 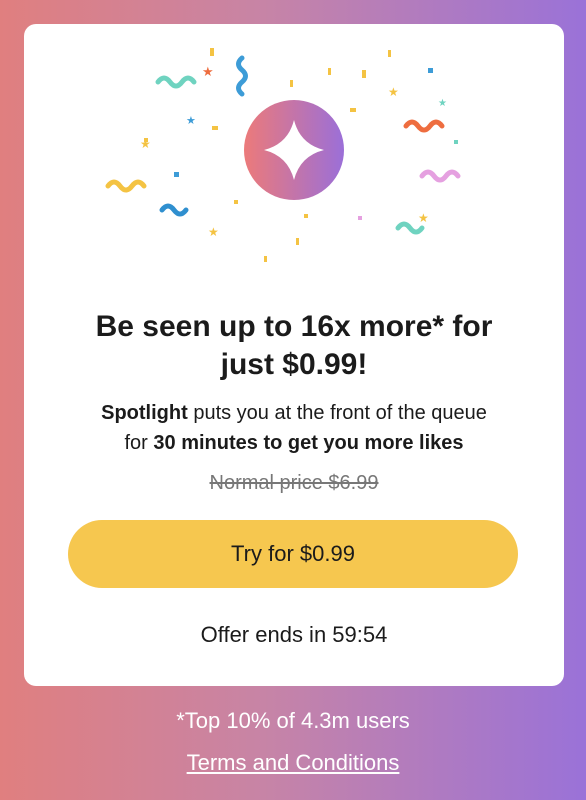 What do you see at coordinates (308, 443) in the screenshot?
I see `duration-term: 30 minutes to get you more likes` at bounding box center [308, 443].